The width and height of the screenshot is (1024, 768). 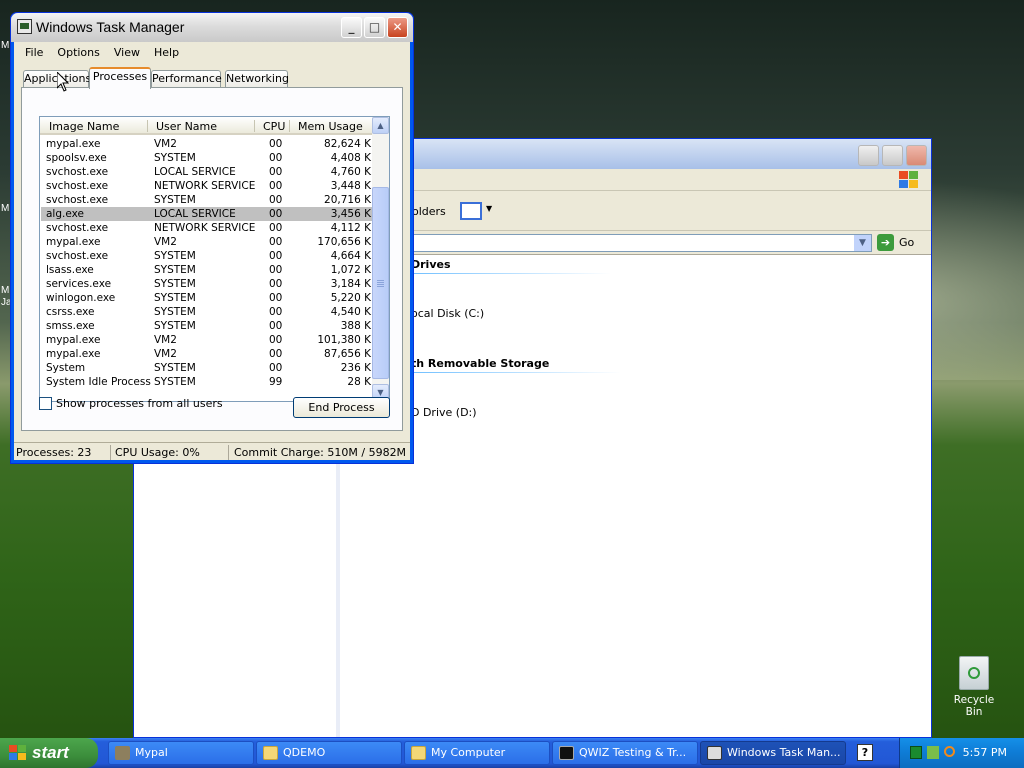 What do you see at coordinates (397, 27) in the screenshot?
I see `close-button: ✕` at bounding box center [397, 27].